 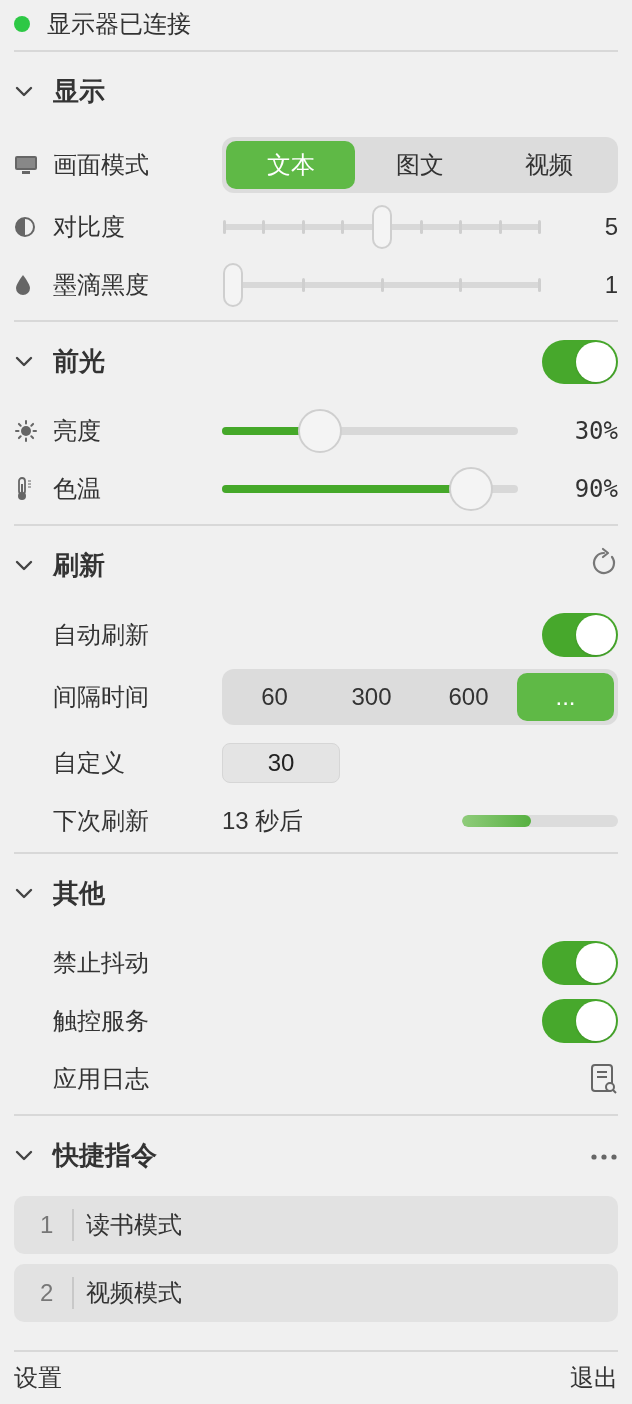 What do you see at coordinates (101, 1078) in the screenshot?
I see `row-label: 应用日志` at bounding box center [101, 1078].